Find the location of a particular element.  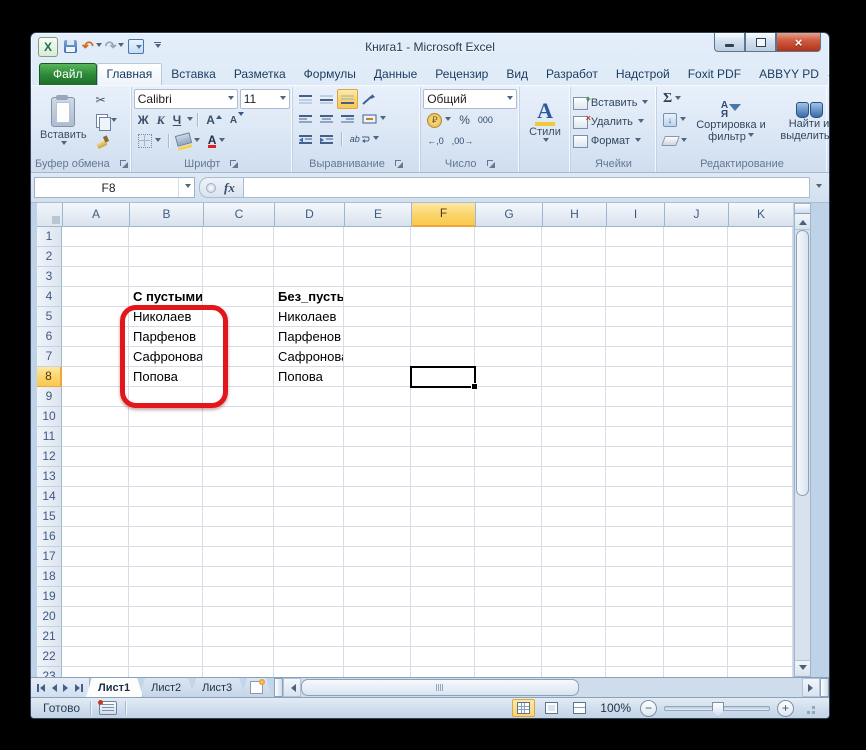

cell-E1 is located at coordinates (377, 237).